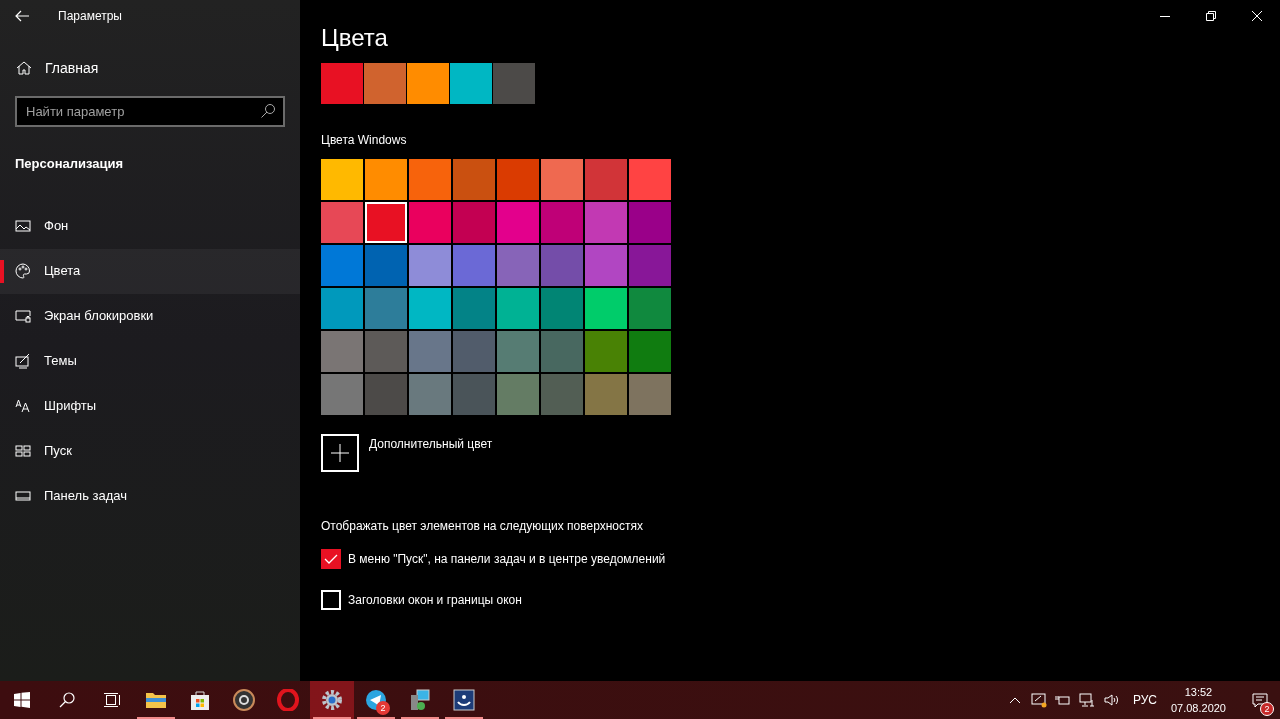  Describe the element at coordinates (23, 226) in the screenshot. I see `picture-icon` at that location.